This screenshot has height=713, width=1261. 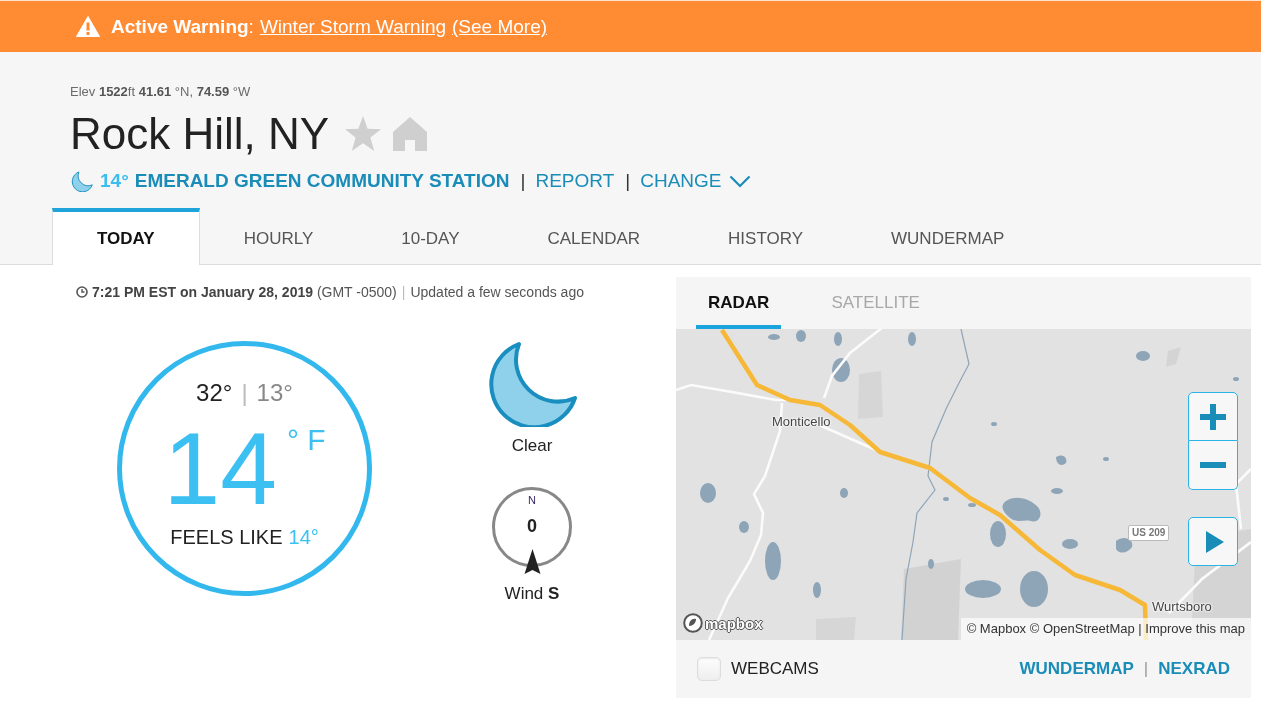 I want to click on station-temperature: 14°, so click(x=114, y=181).